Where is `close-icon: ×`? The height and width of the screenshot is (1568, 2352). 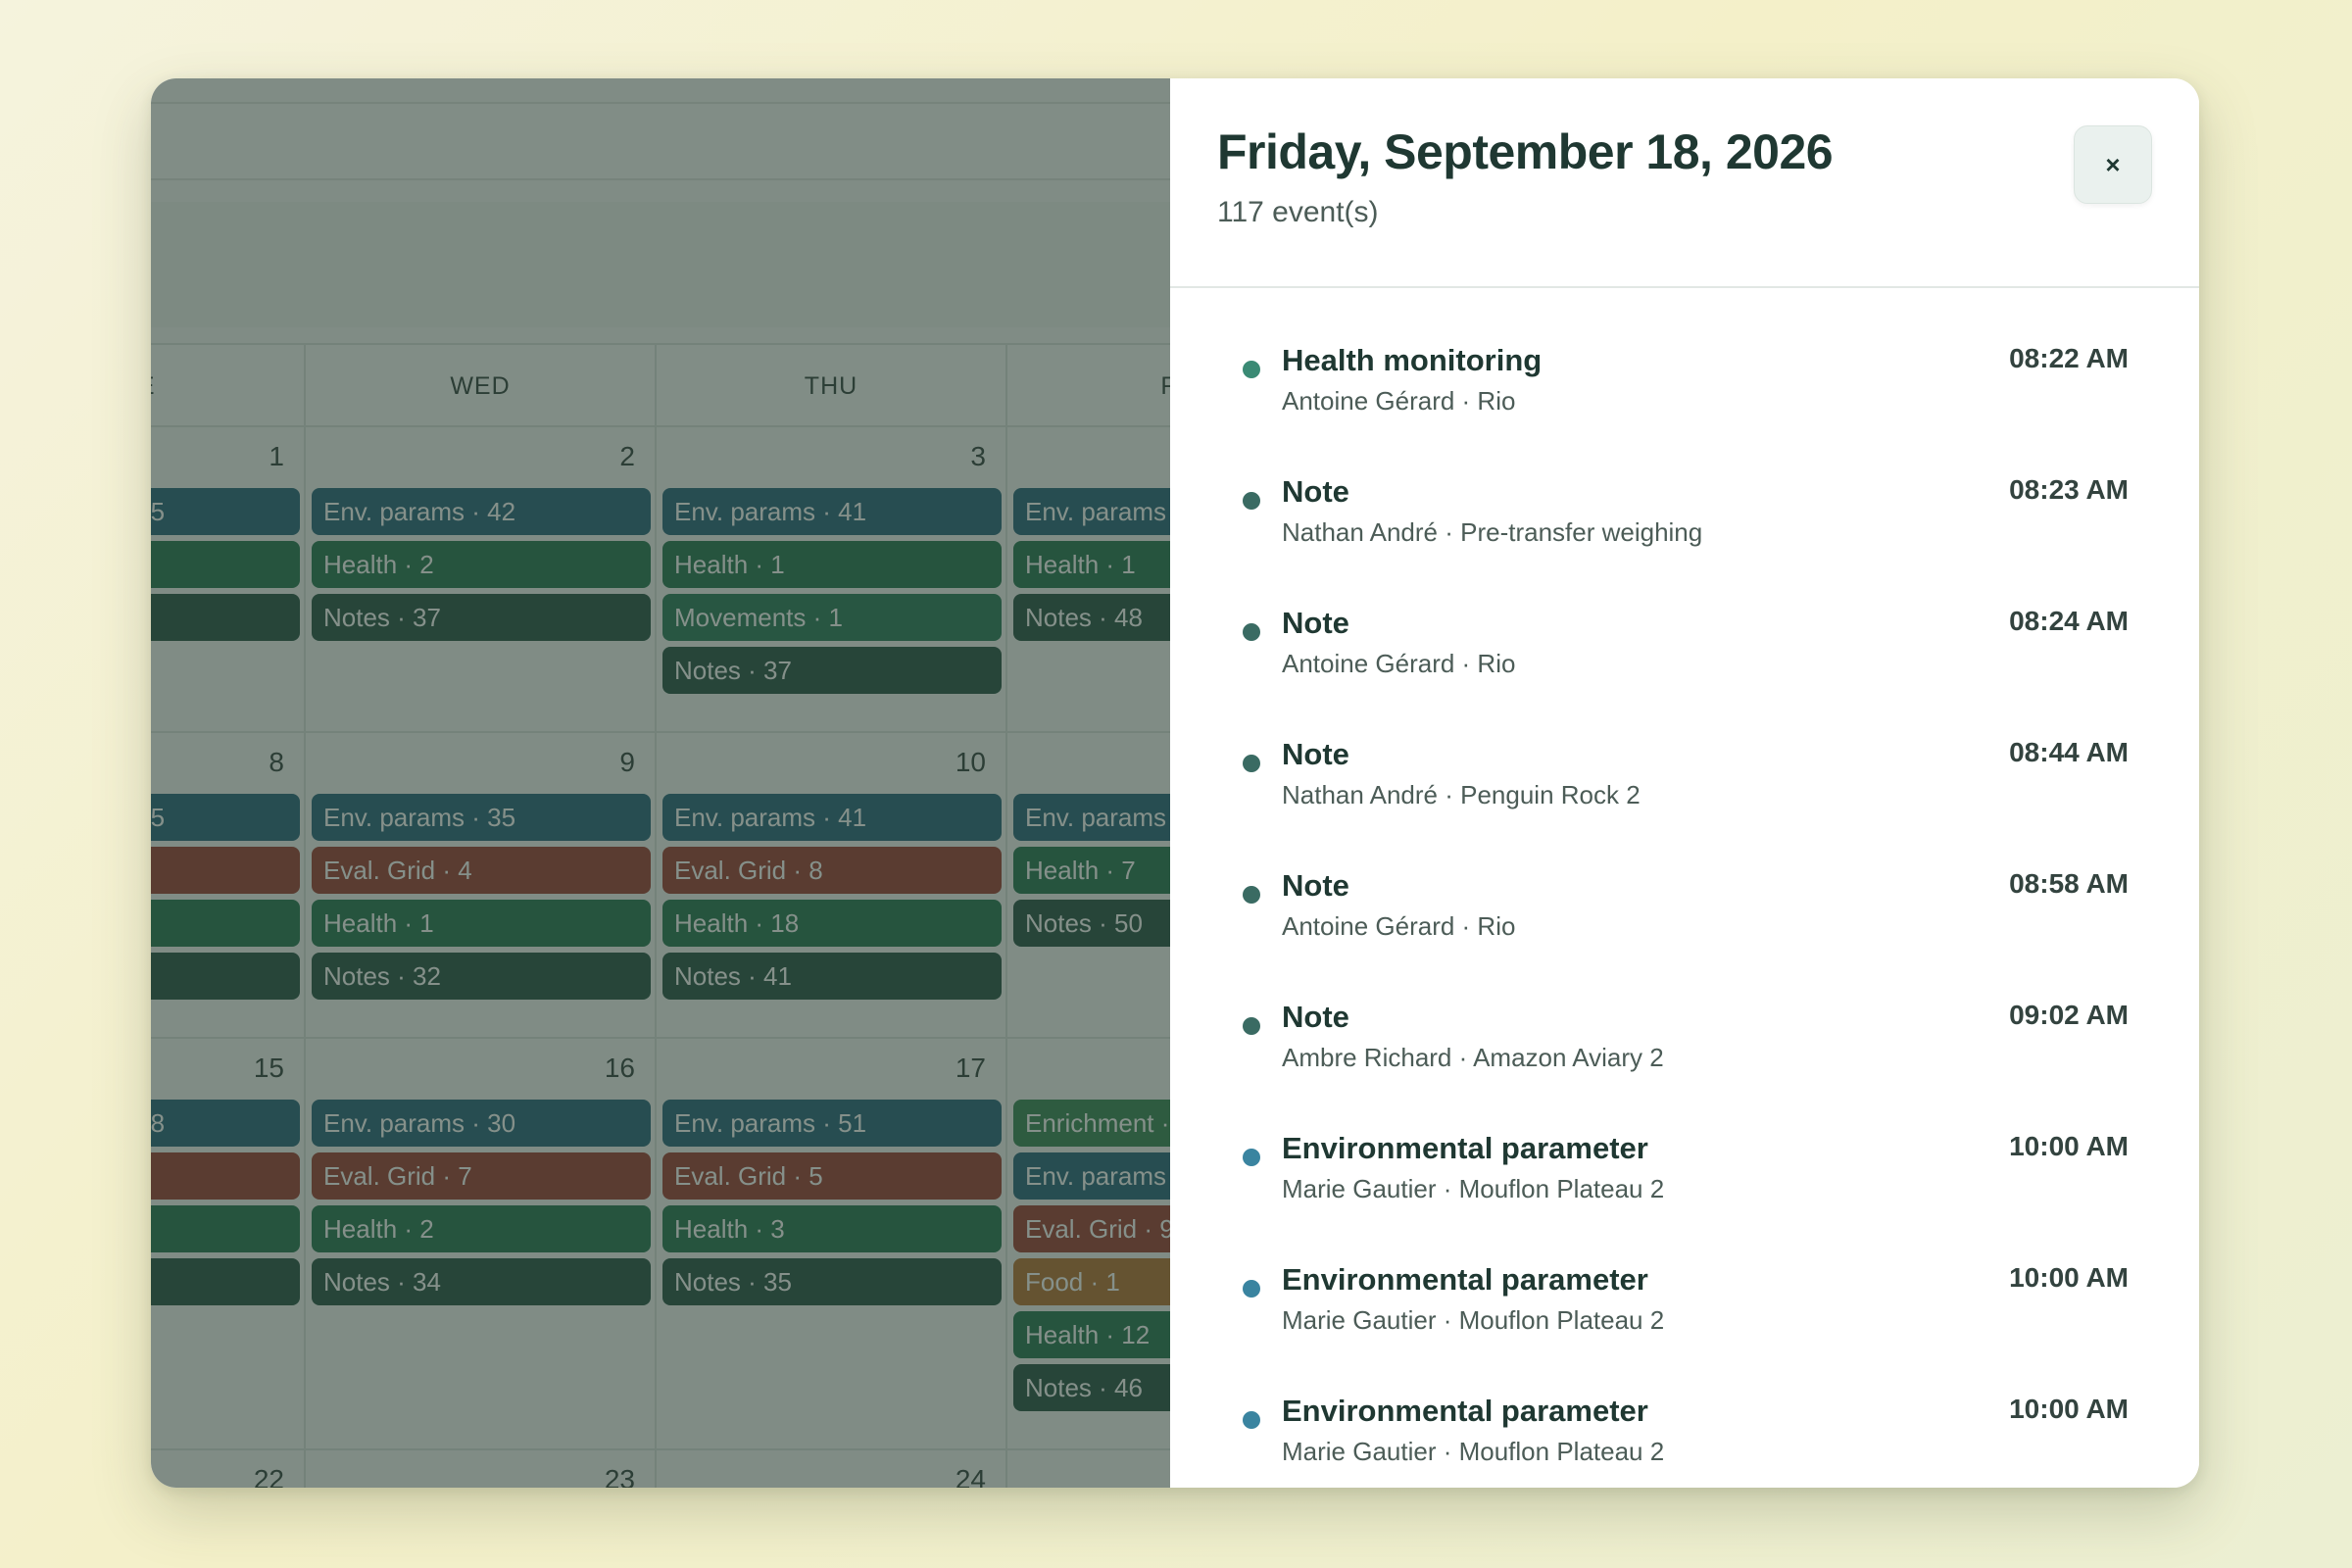 close-icon: × is located at coordinates (2113, 164).